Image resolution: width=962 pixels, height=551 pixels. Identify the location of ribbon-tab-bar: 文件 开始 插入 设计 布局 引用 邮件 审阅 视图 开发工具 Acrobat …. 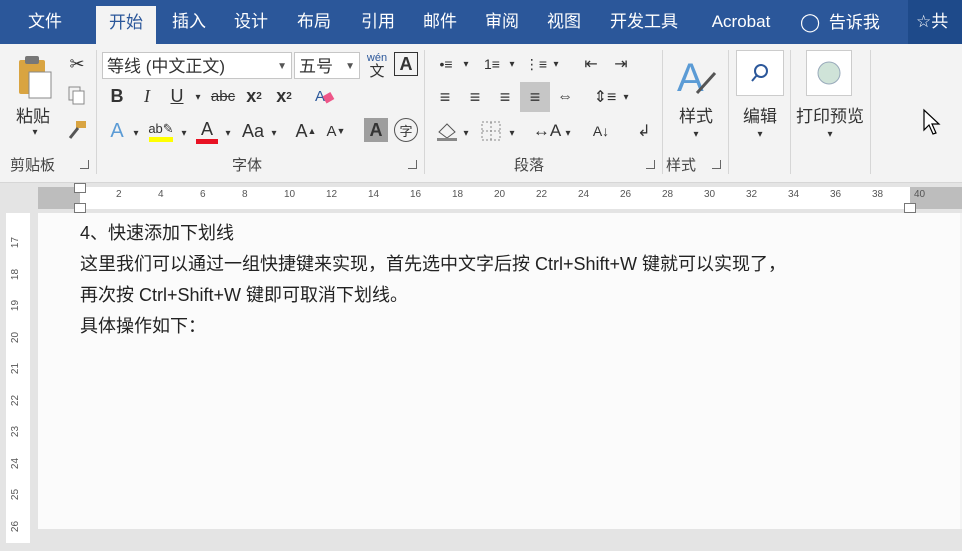
(481, 22).